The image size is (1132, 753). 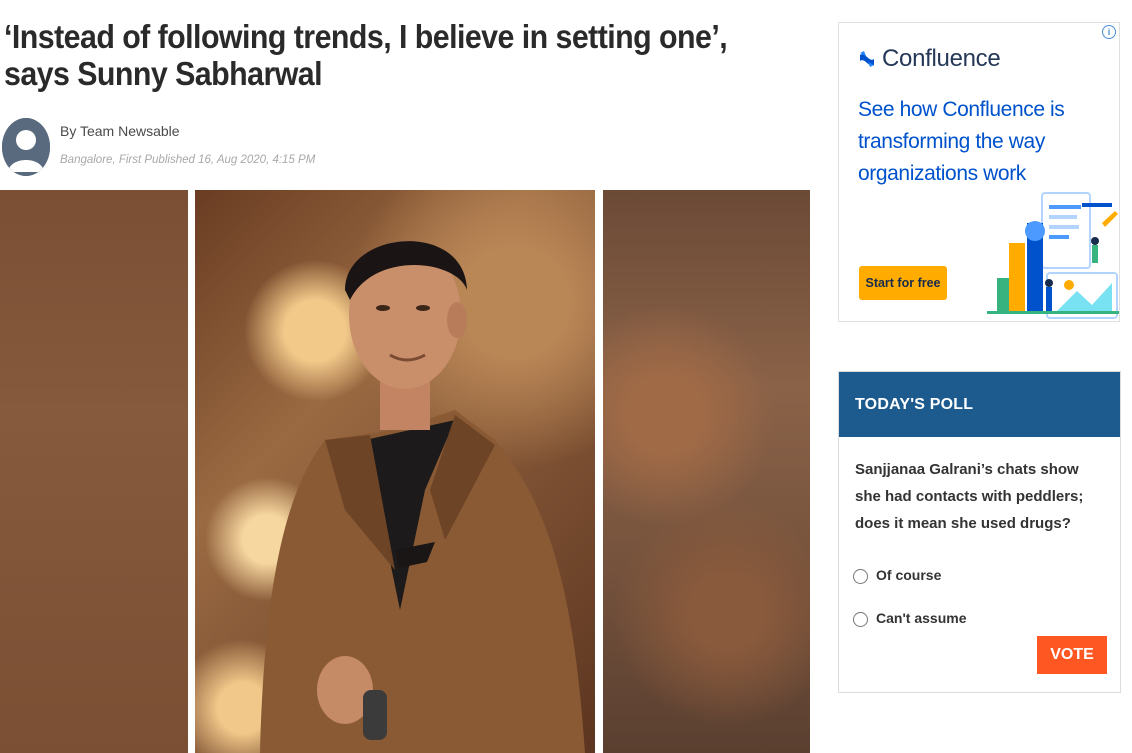 I want to click on ad-info-icon: i, so click(x=1109, y=32).